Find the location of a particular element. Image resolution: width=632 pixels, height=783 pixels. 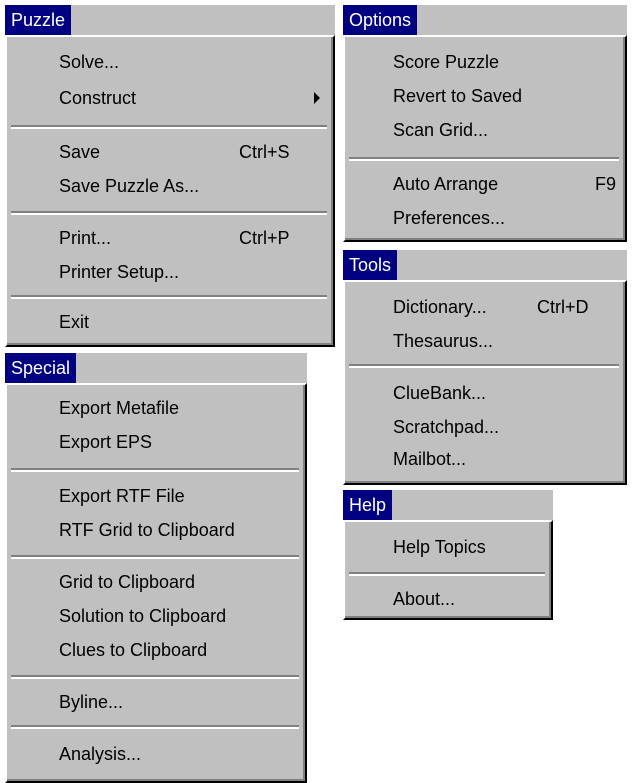

menu-item-shortcut: F9 is located at coordinates (606, 184).